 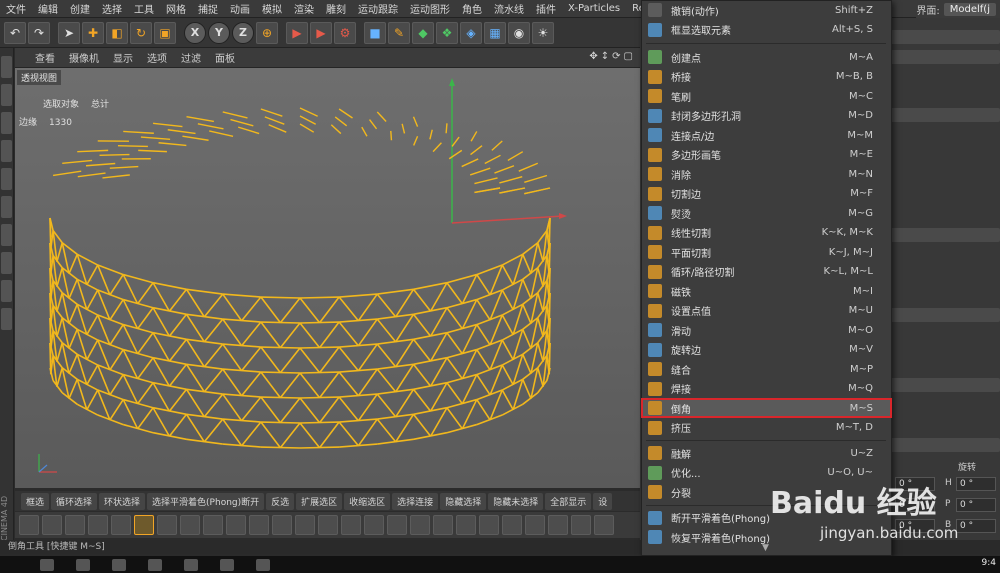 What do you see at coordinates (6, 235) in the screenshot?
I see `mode-polygons-icon` at bounding box center [6, 235].